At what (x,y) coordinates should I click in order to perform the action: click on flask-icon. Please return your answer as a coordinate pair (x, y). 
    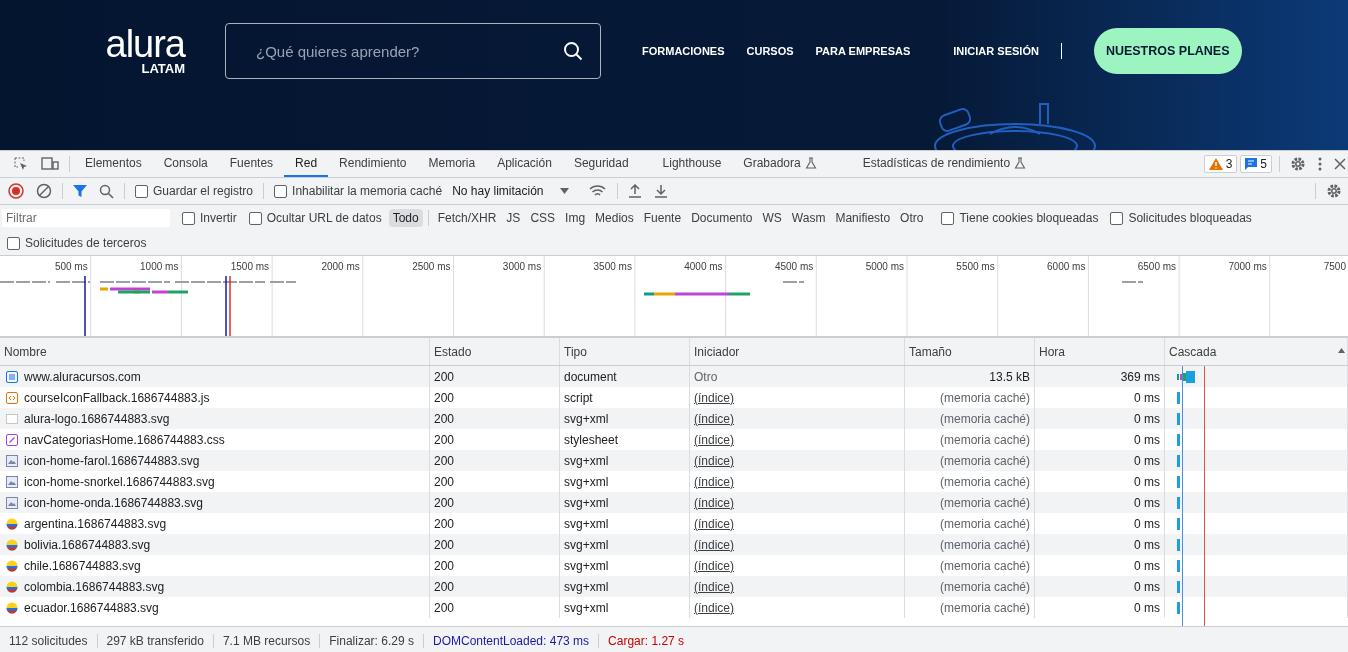
    Looking at the image, I should click on (810, 163).